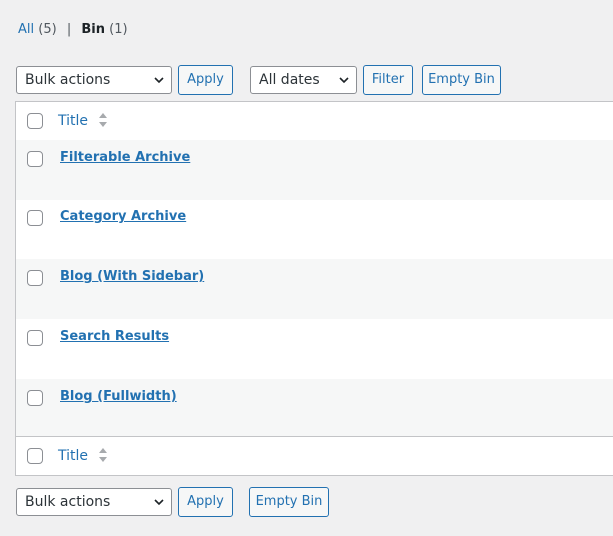 The height and width of the screenshot is (536, 613). What do you see at coordinates (314, 121) in the screenshot?
I see `table-header: Title` at bounding box center [314, 121].